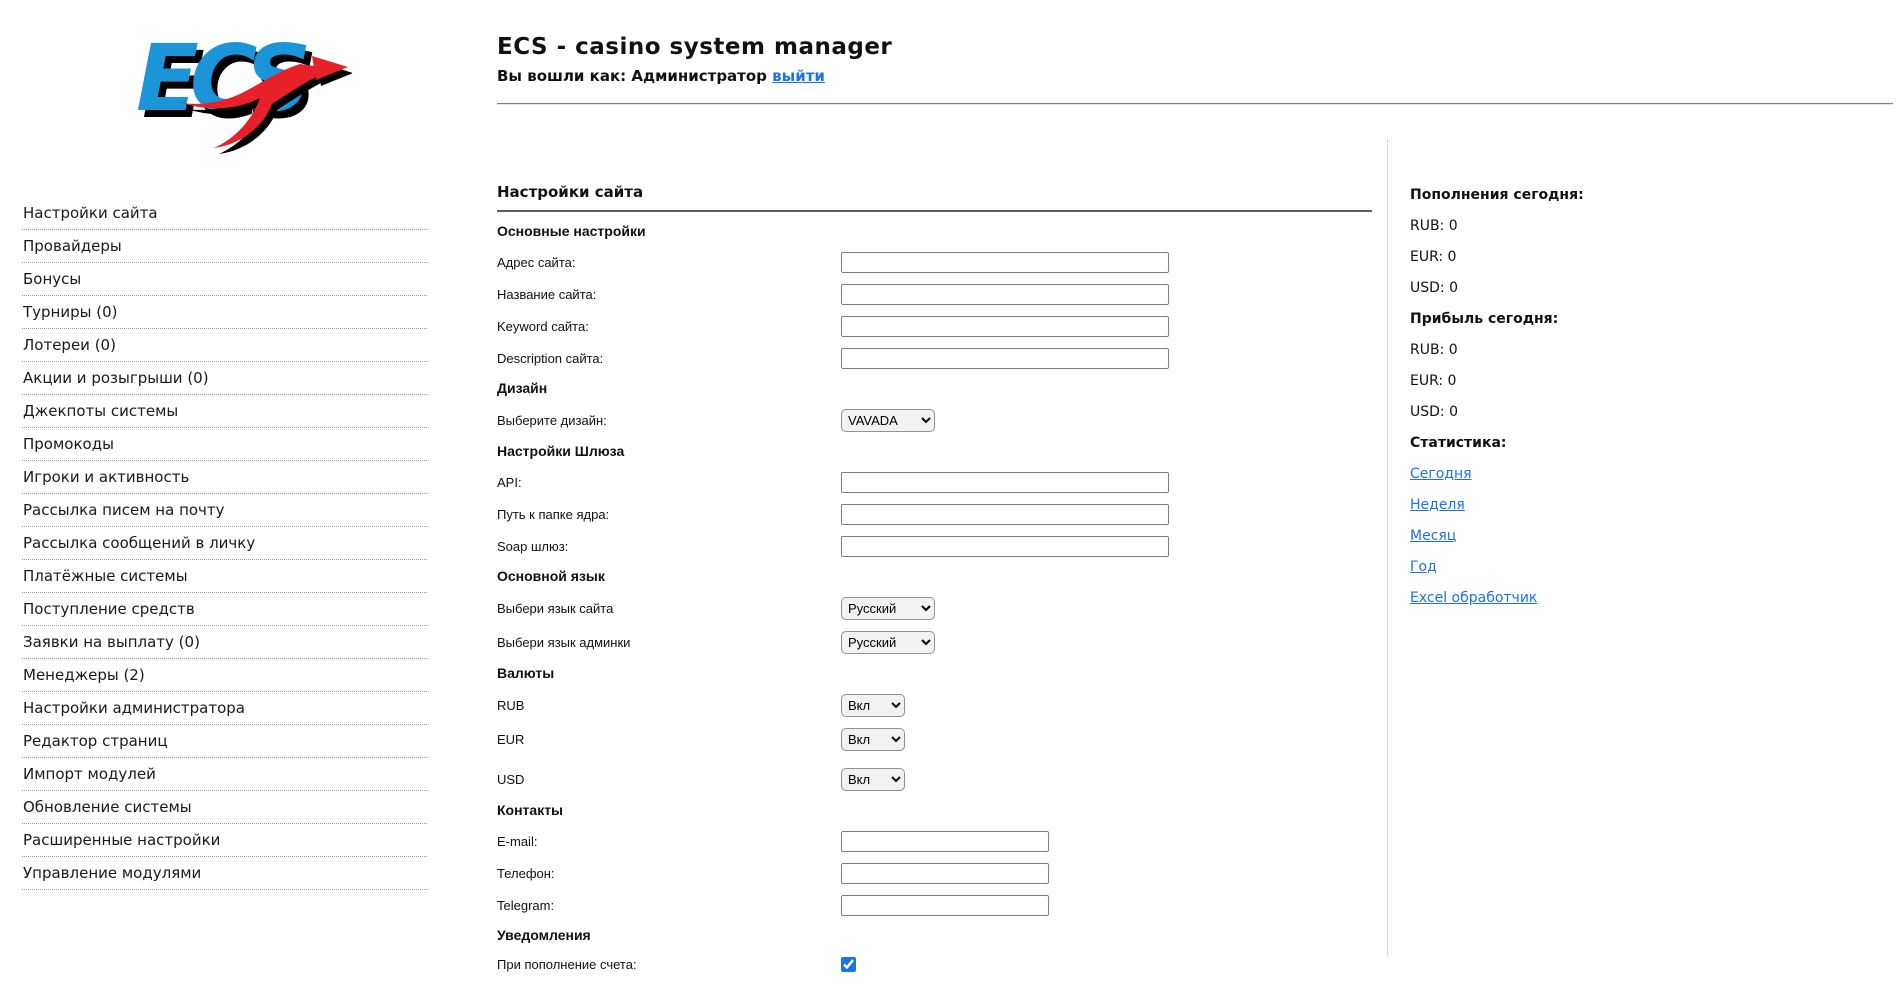 The width and height of the screenshot is (1903, 984). I want to click on sidebar-item-payment-systems: Платёжные системы, so click(224, 576).